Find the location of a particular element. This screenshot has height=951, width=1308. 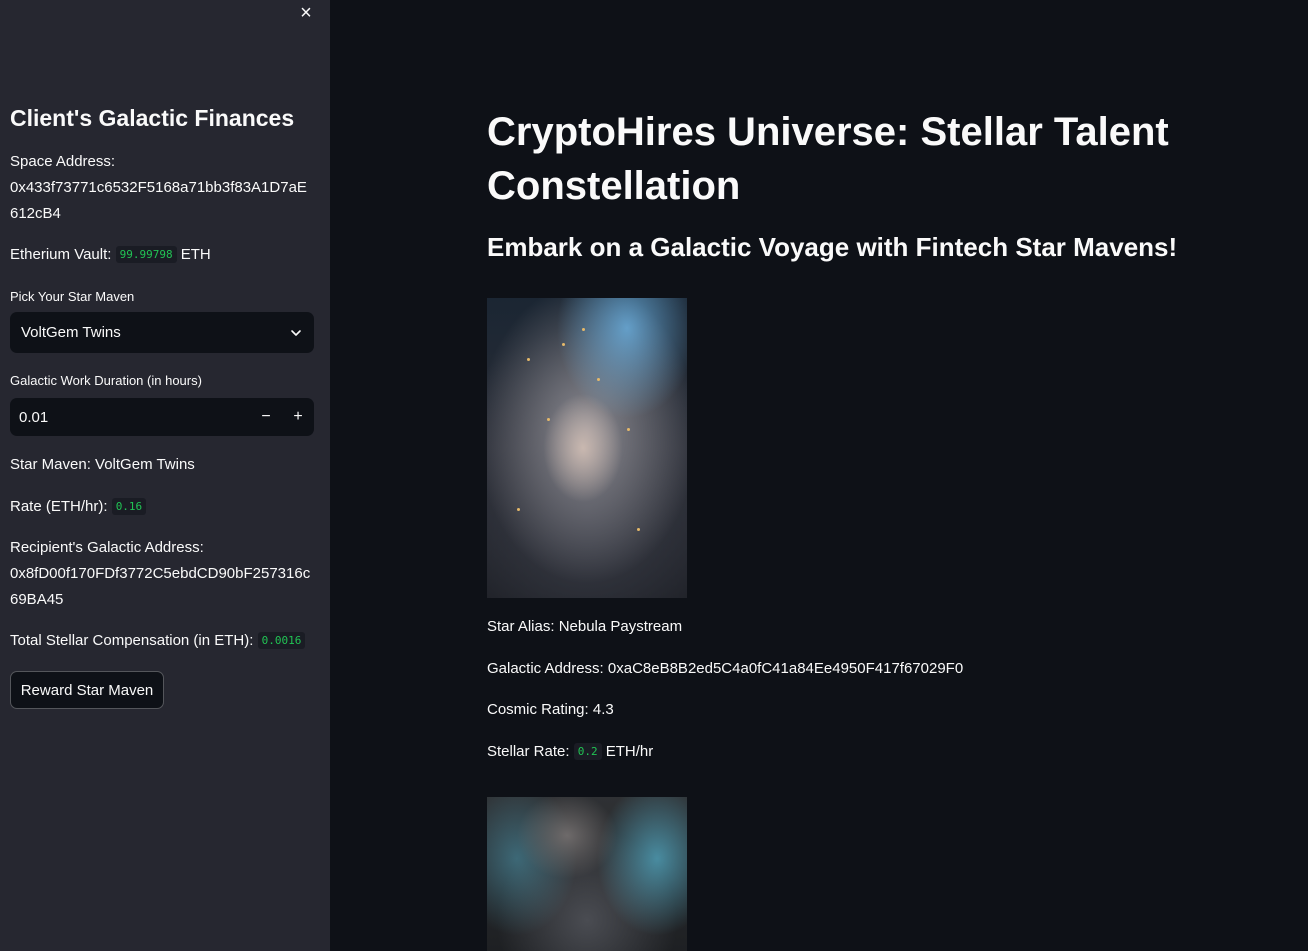

maven-select: VoltGem Twins is located at coordinates (162, 332).